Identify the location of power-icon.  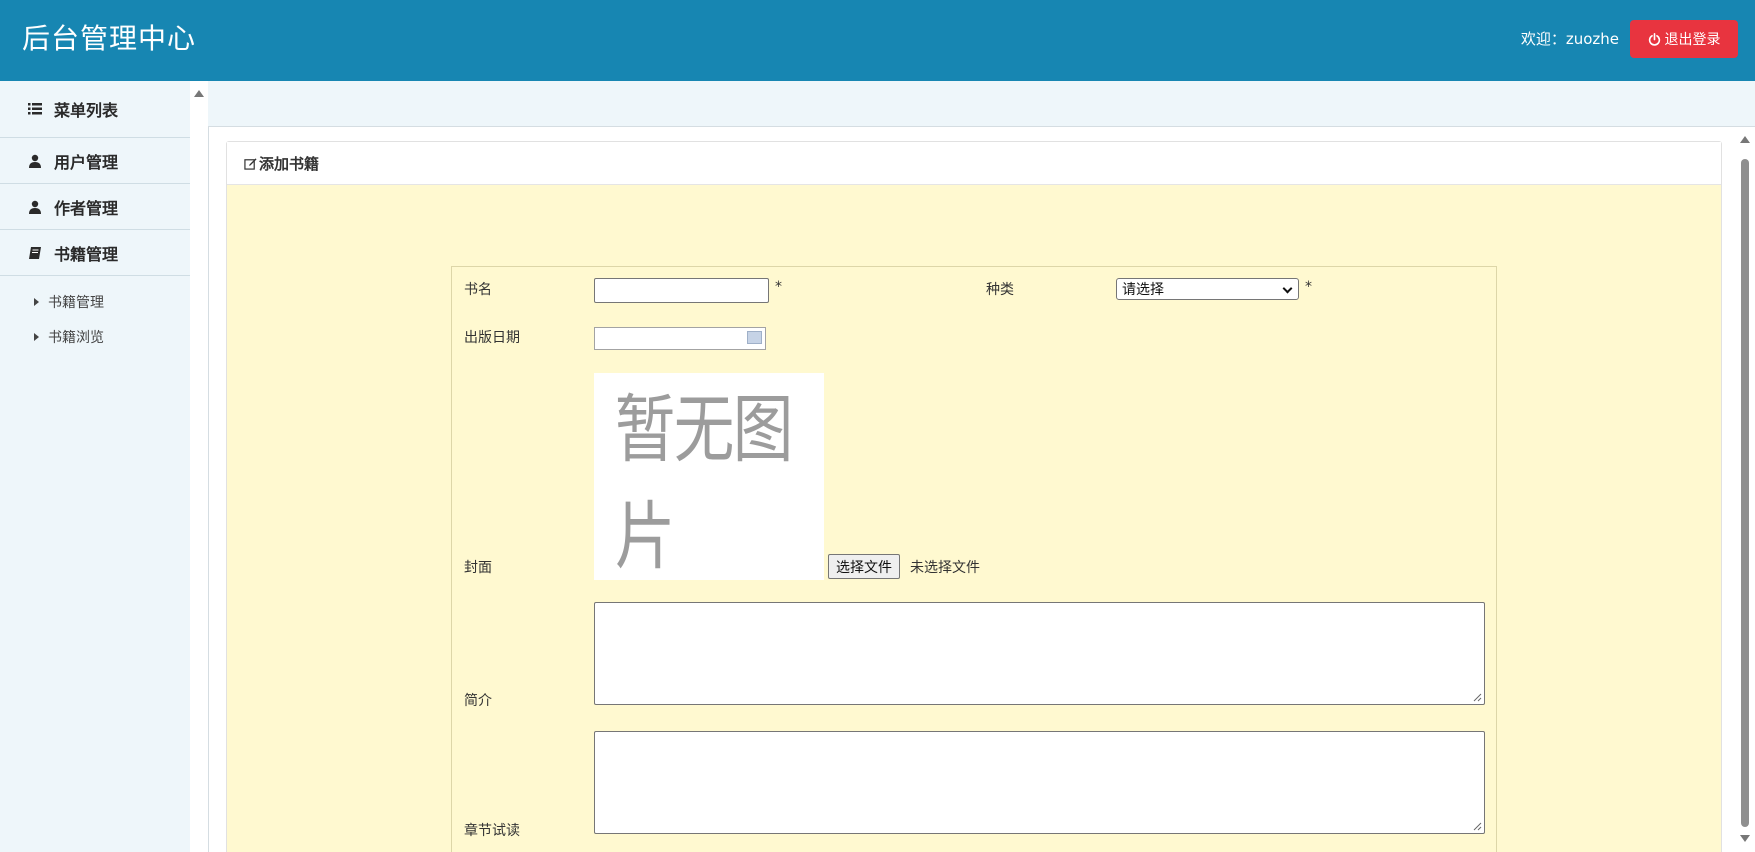
(1654, 39).